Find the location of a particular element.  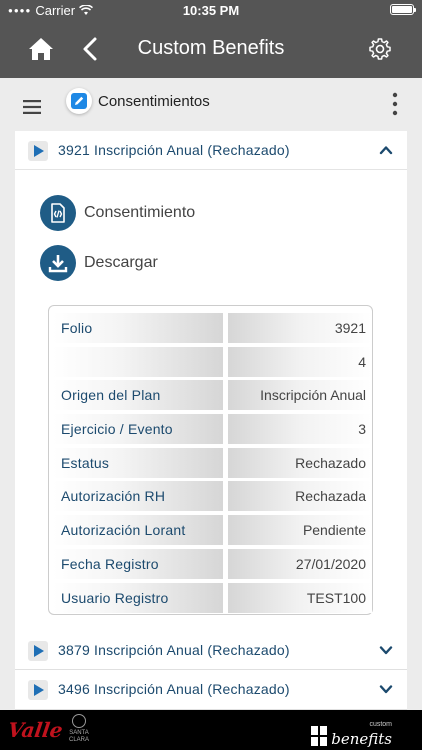

detail-label: Autorización RH is located at coordinates (138, 496).